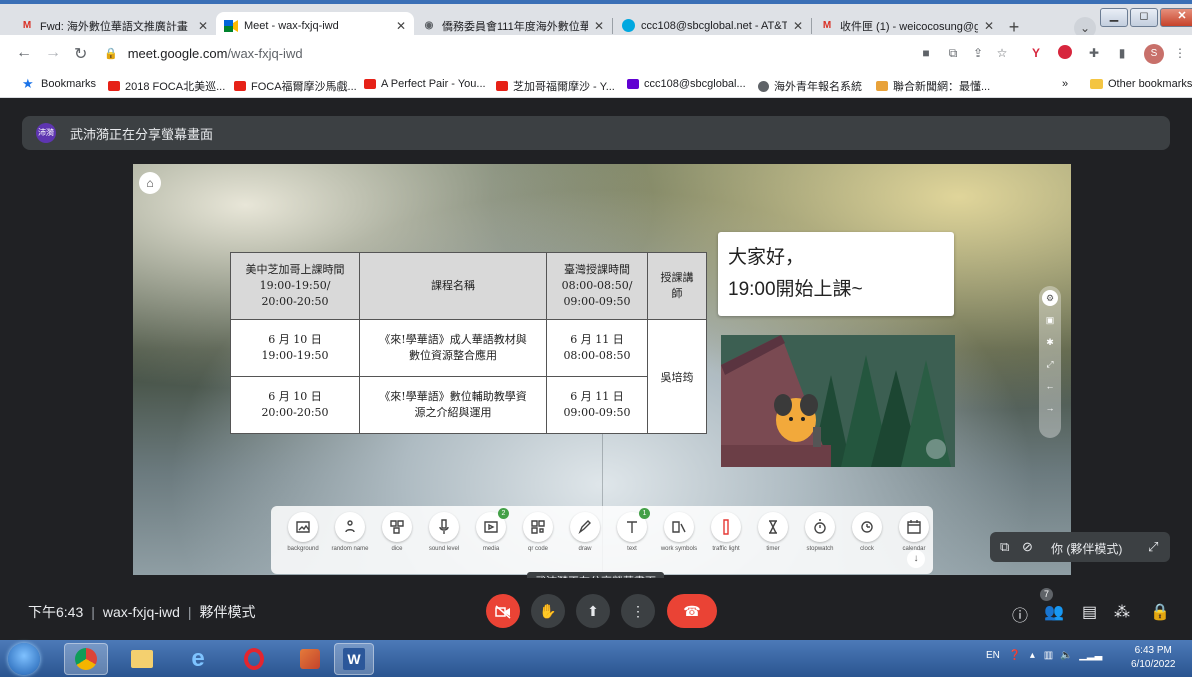 This screenshot has height=677, width=1192. Describe the element at coordinates (596, 133) in the screenshot. I see `presenter-banner: 沛漪 武沛漪正在分享螢幕畫面` at that location.